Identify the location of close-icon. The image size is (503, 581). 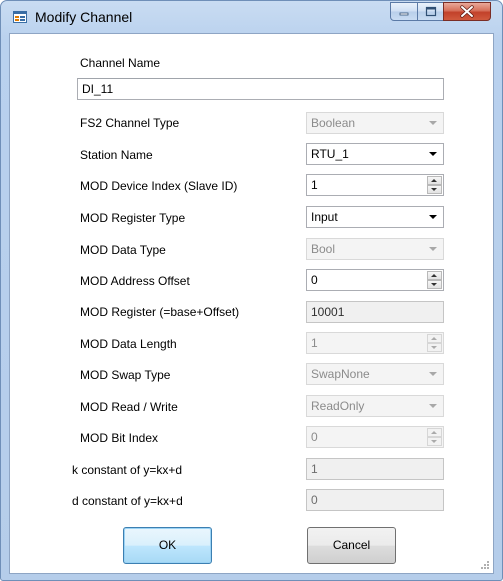
(467, 11).